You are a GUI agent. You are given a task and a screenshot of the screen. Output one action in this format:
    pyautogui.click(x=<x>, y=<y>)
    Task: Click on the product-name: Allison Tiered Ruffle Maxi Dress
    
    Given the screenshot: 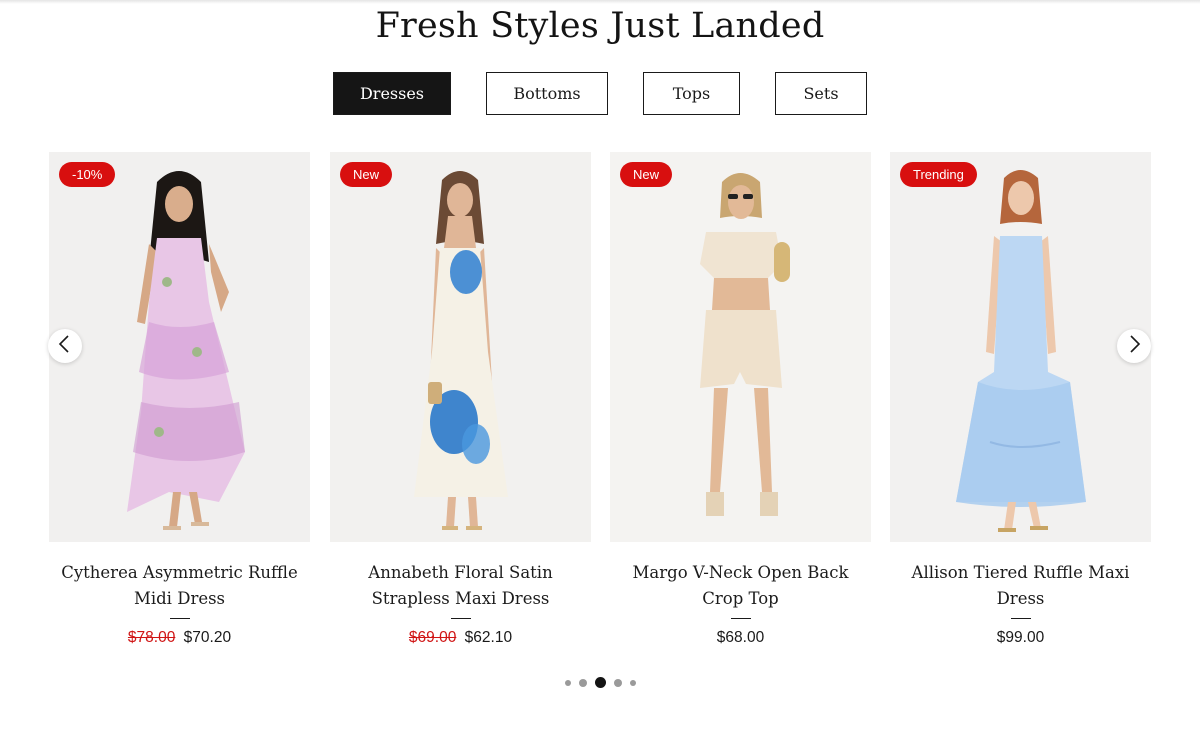 What is the action you would take?
    pyautogui.click(x=1020, y=586)
    